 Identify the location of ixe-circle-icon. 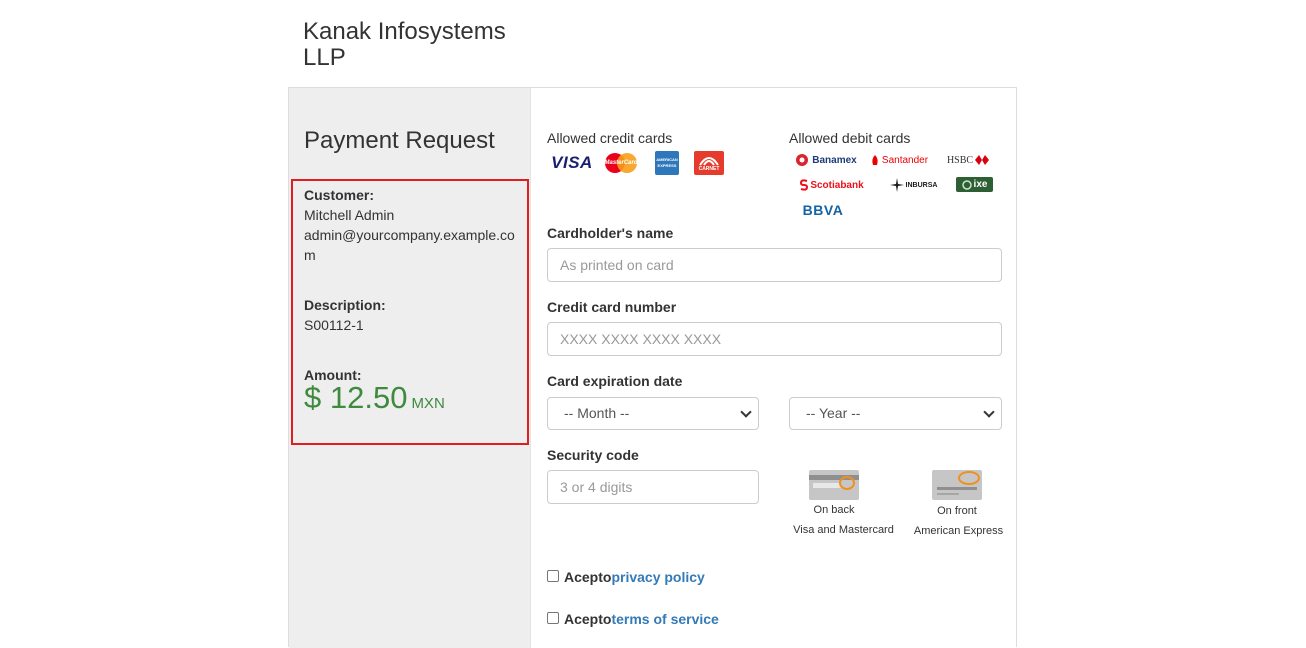
(966, 184).